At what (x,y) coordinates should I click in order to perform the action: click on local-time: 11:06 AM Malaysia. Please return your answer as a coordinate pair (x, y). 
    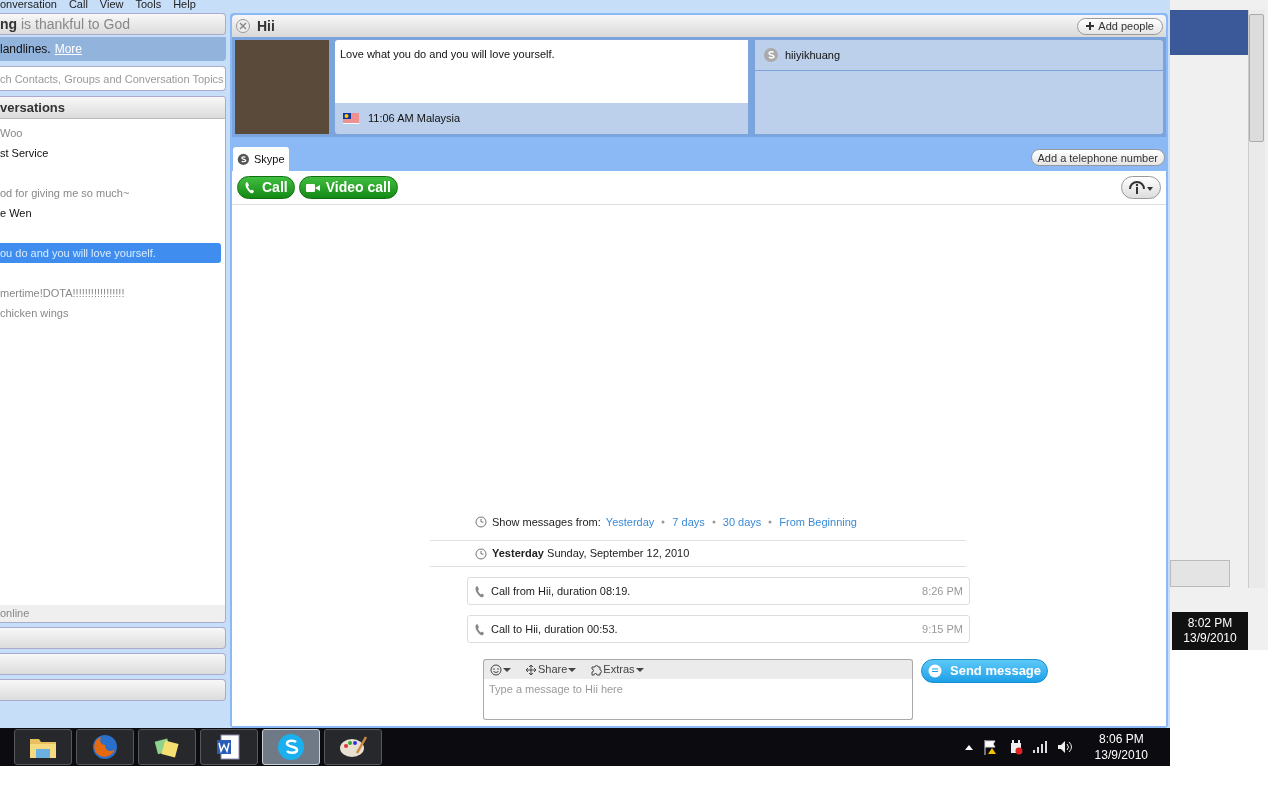
    Looking at the image, I should click on (414, 119).